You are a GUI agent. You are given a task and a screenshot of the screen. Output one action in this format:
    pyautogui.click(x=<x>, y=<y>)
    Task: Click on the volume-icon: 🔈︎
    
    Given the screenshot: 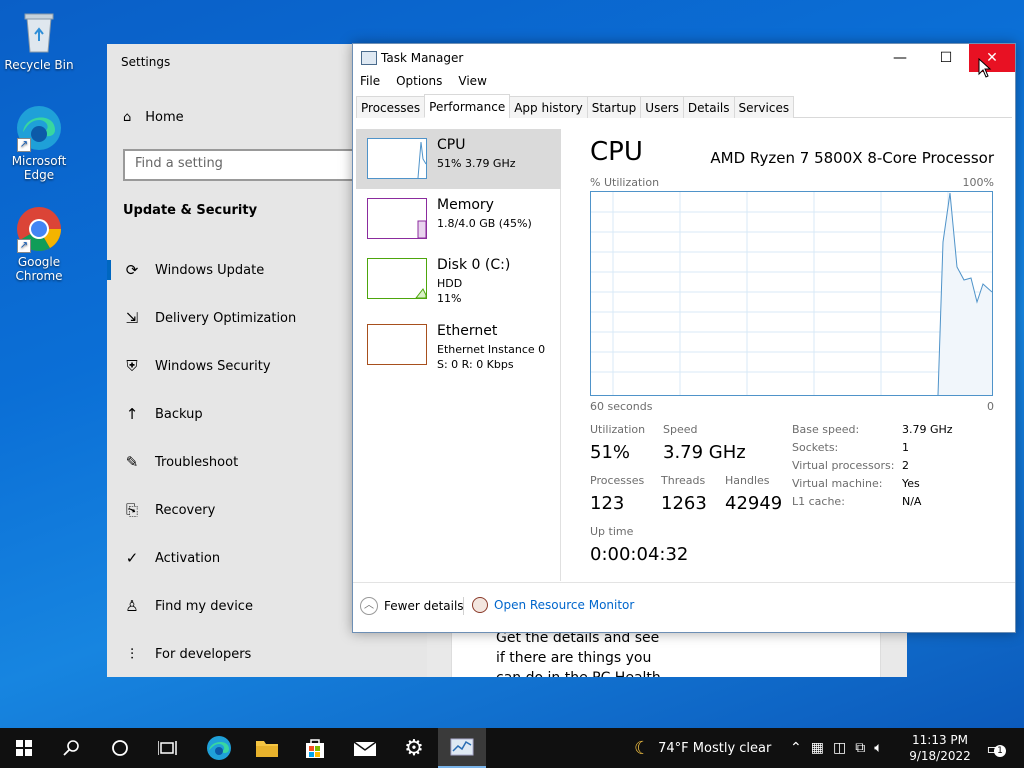 What is the action you would take?
    pyautogui.click(x=878, y=748)
    